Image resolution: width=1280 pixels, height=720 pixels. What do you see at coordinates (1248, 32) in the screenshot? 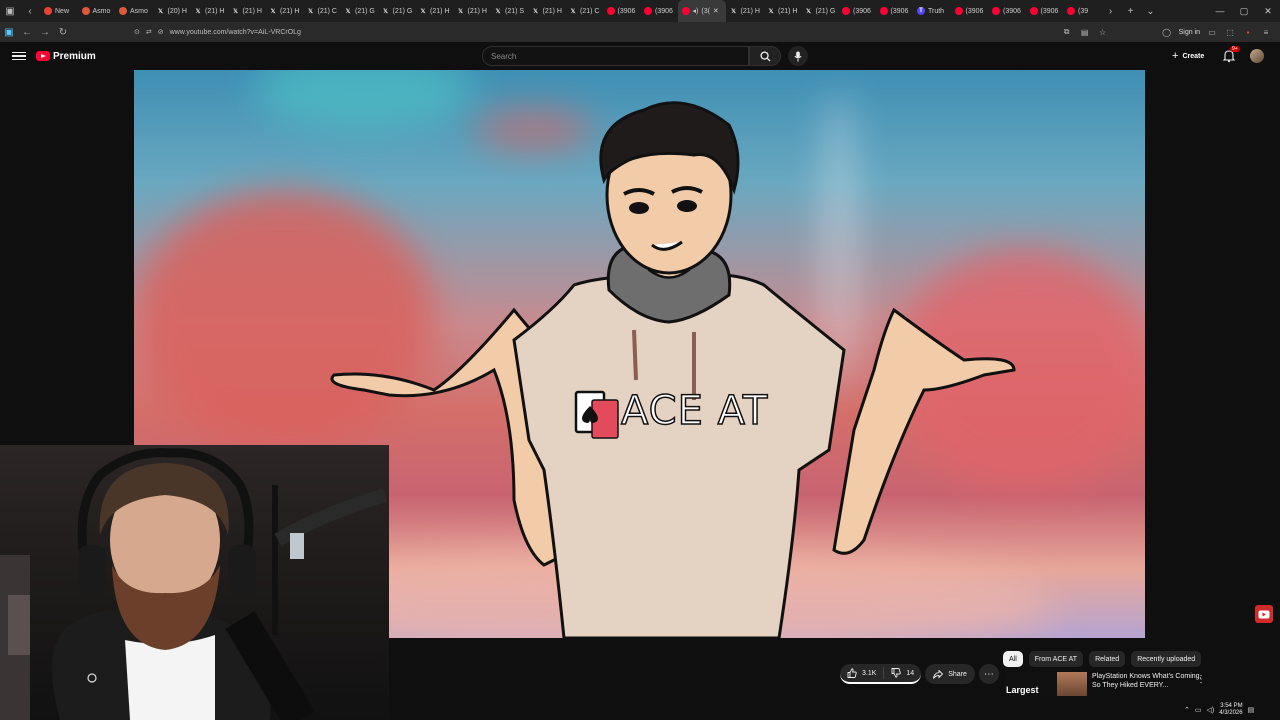
I see `extension-icon: ▪` at bounding box center [1248, 32].